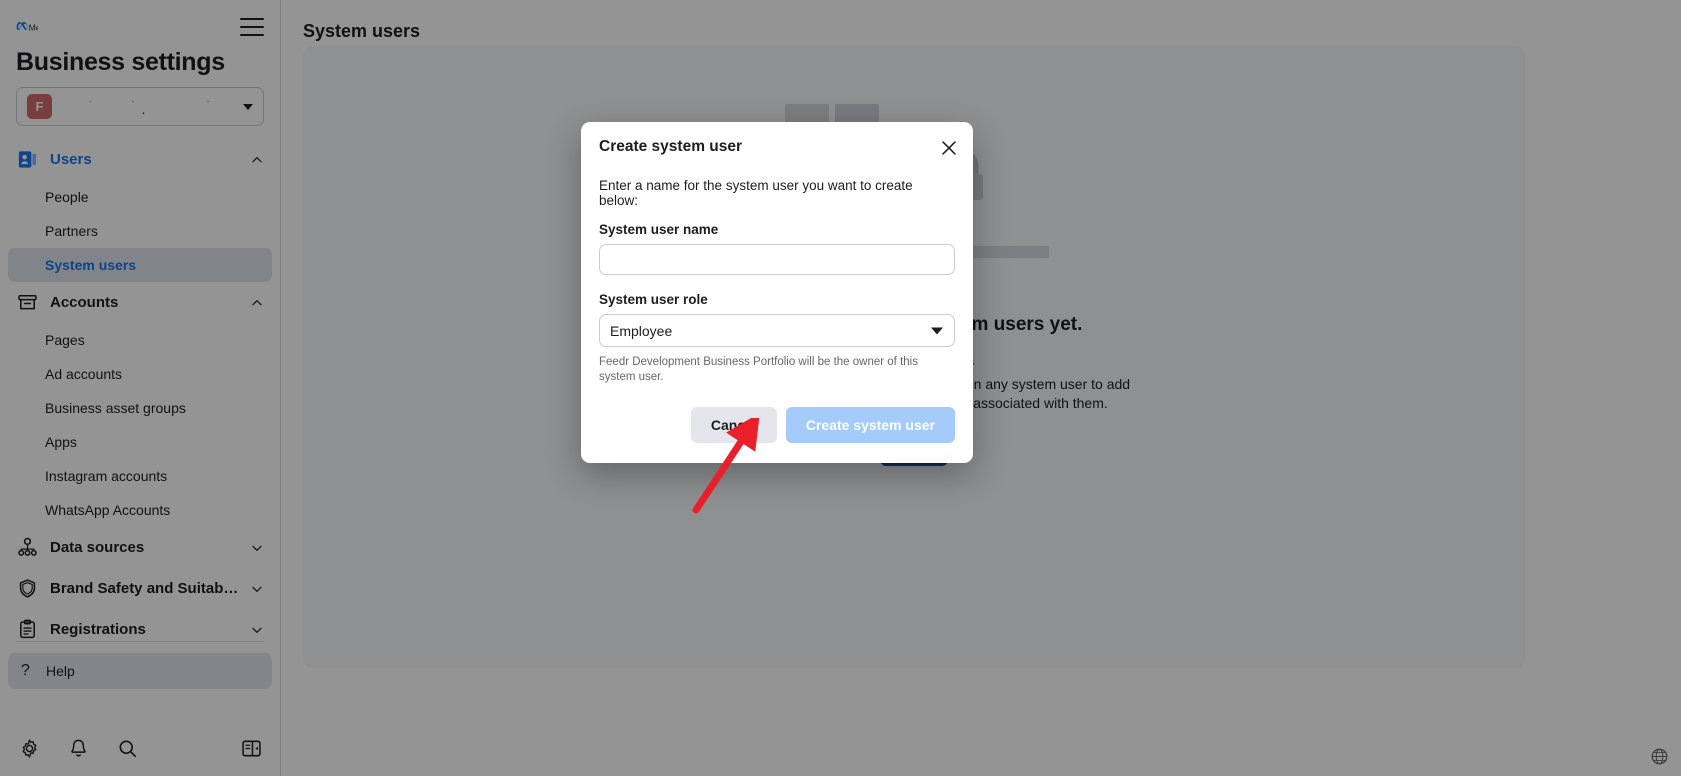 The width and height of the screenshot is (1681, 776). Describe the element at coordinates (653, 299) in the screenshot. I see `system-user-role-label: System user role` at that location.